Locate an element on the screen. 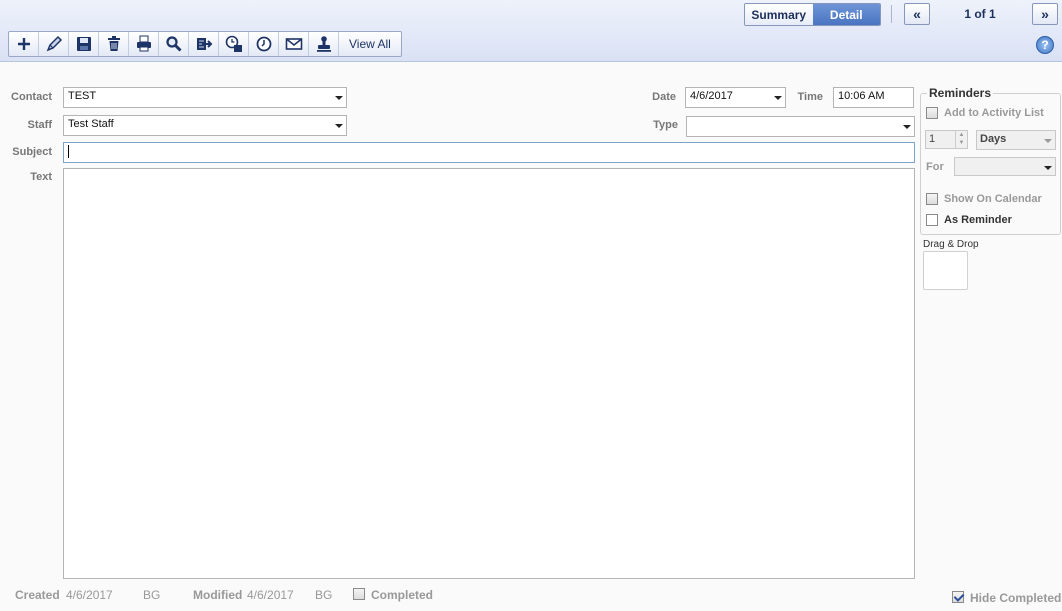 This screenshot has height=611, width=1062. search-icon is located at coordinates (173, 44).